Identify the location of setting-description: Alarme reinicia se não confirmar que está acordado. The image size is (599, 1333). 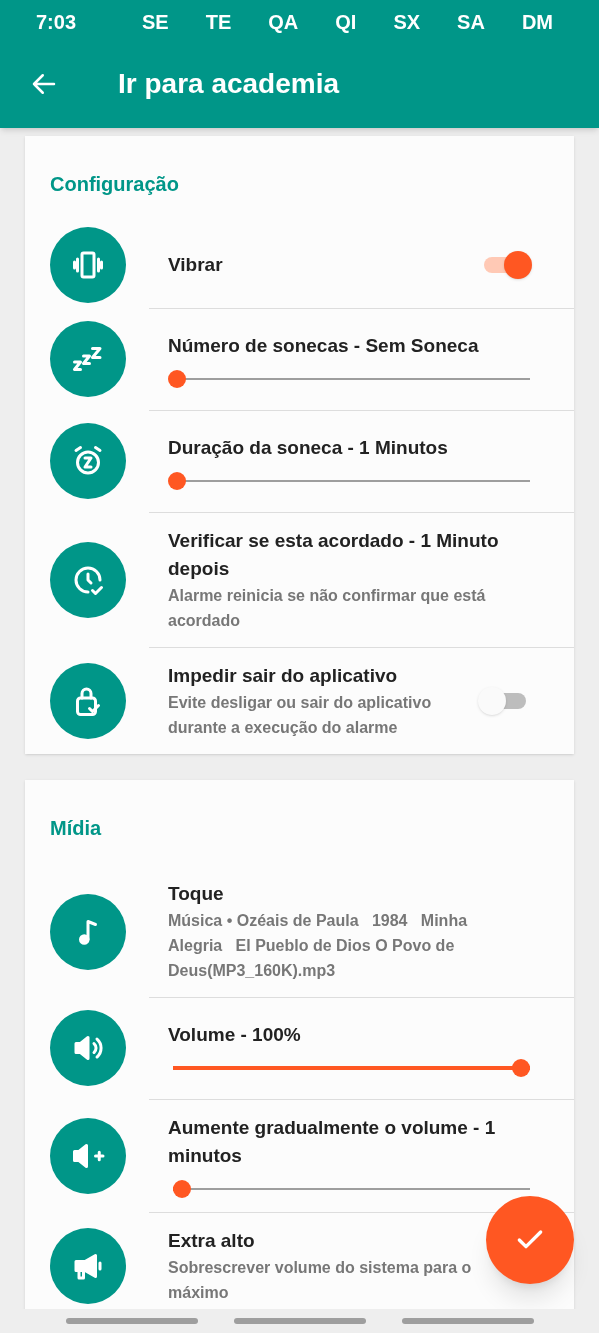
(327, 608).